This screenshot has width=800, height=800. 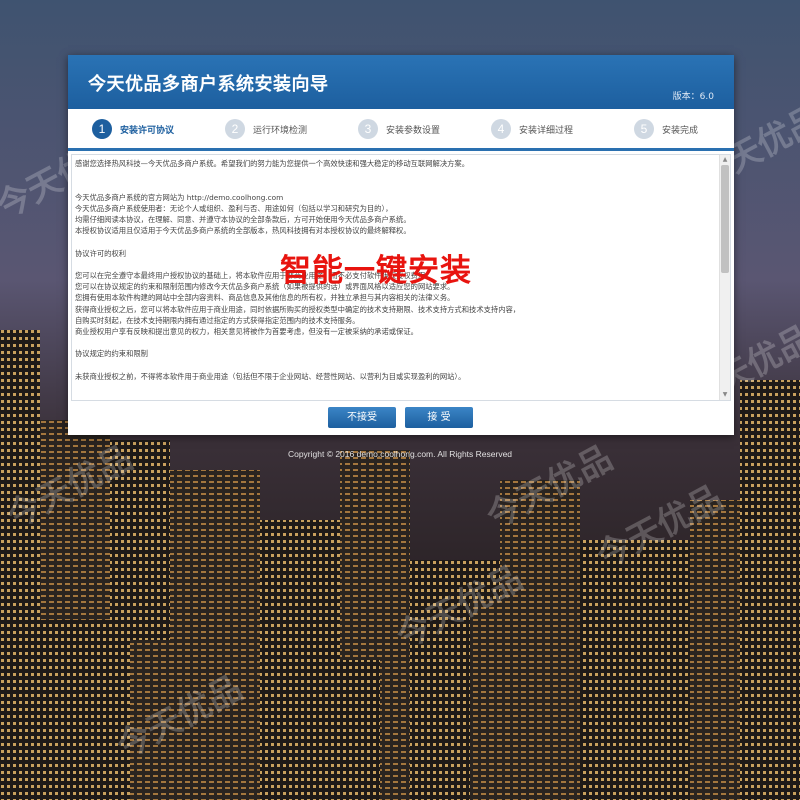 I want to click on step-environment-check: 2 运行环境检测, so click(x=266, y=129).